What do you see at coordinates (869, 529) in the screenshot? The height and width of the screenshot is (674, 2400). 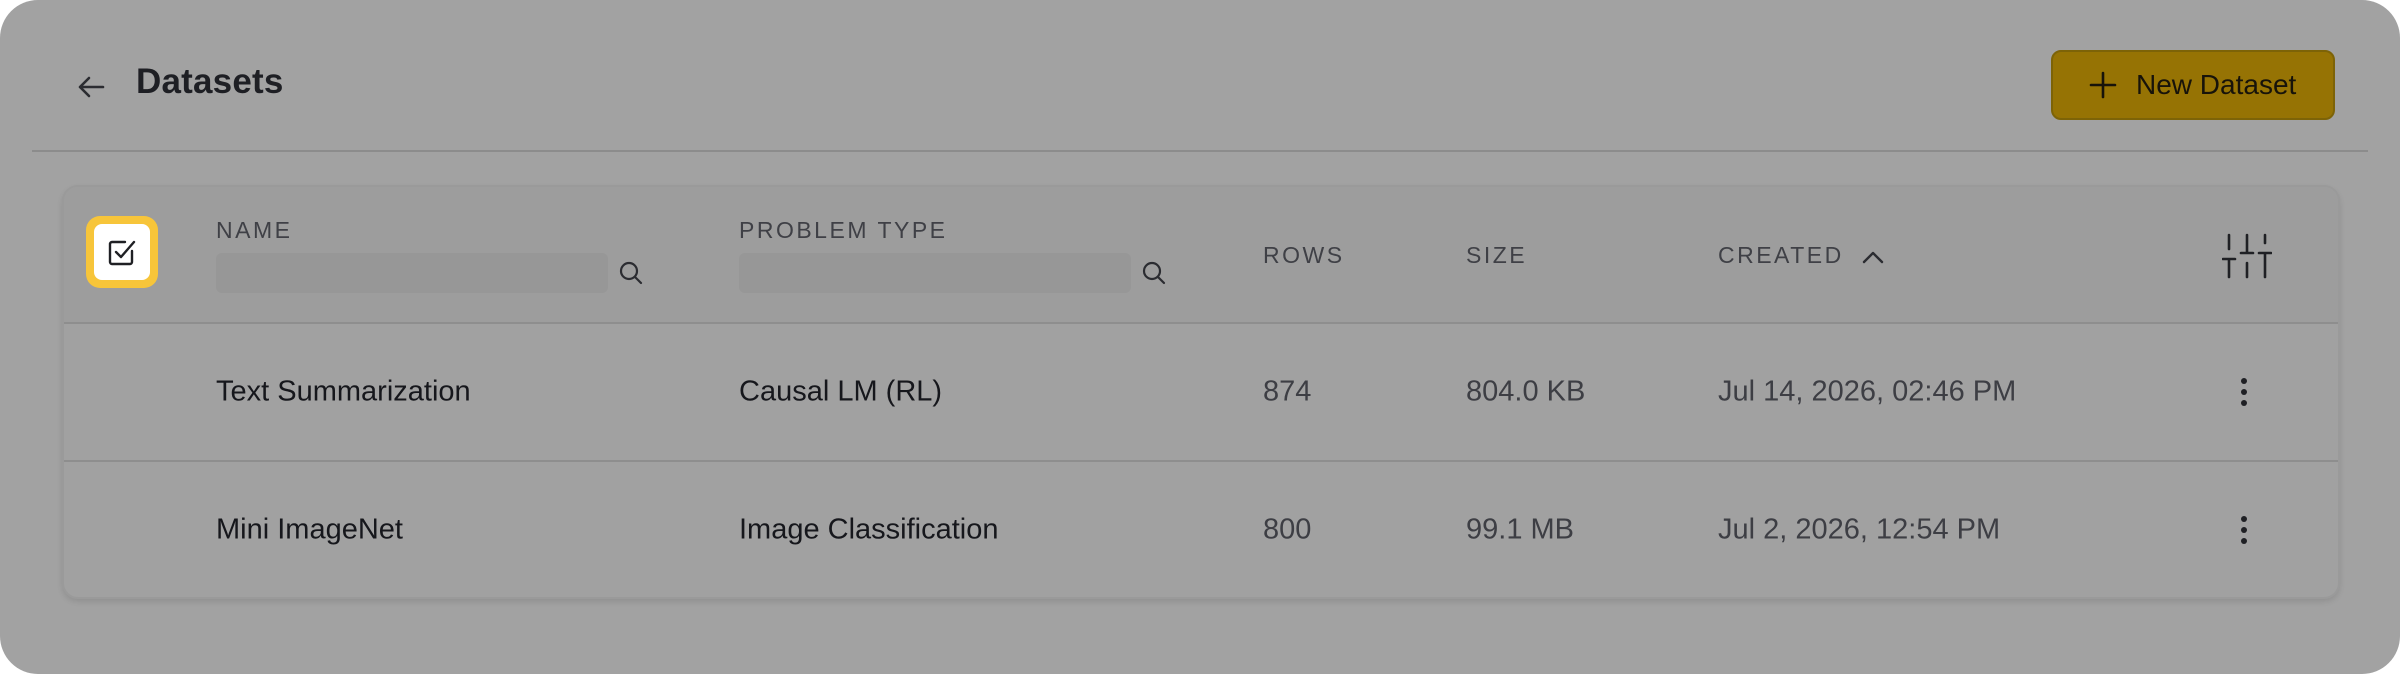 I see `dataset-problem-type: Image Classification` at bounding box center [869, 529].